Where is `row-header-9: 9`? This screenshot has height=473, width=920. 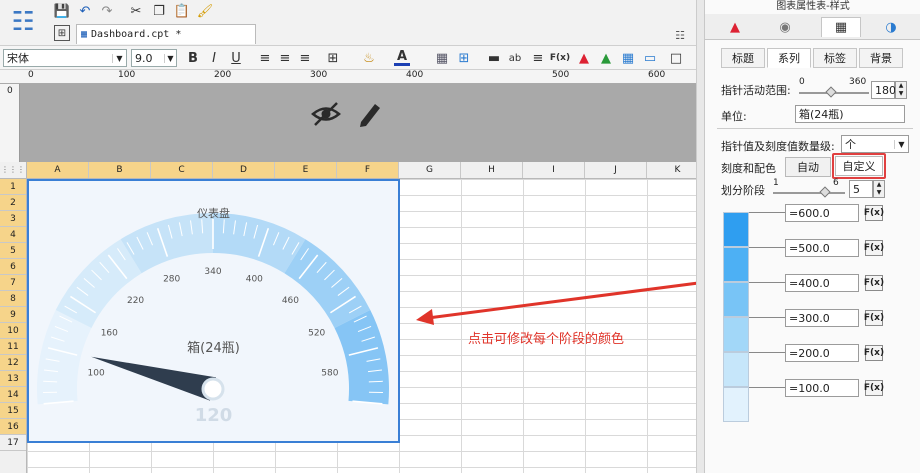 row-header-9: 9 is located at coordinates (13, 315).